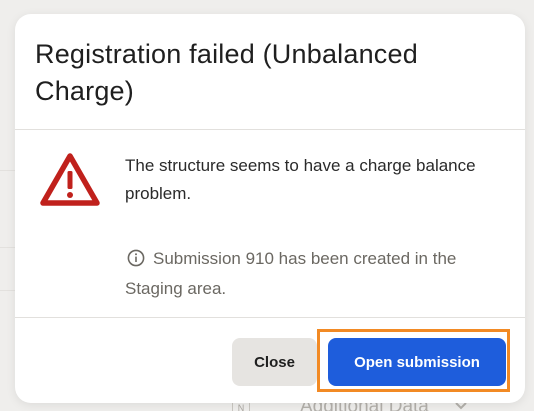 The height and width of the screenshot is (411, 534). Describe the element at coordinates (136, 258) in the screenshot. I see `info-circle-icon` at that location.